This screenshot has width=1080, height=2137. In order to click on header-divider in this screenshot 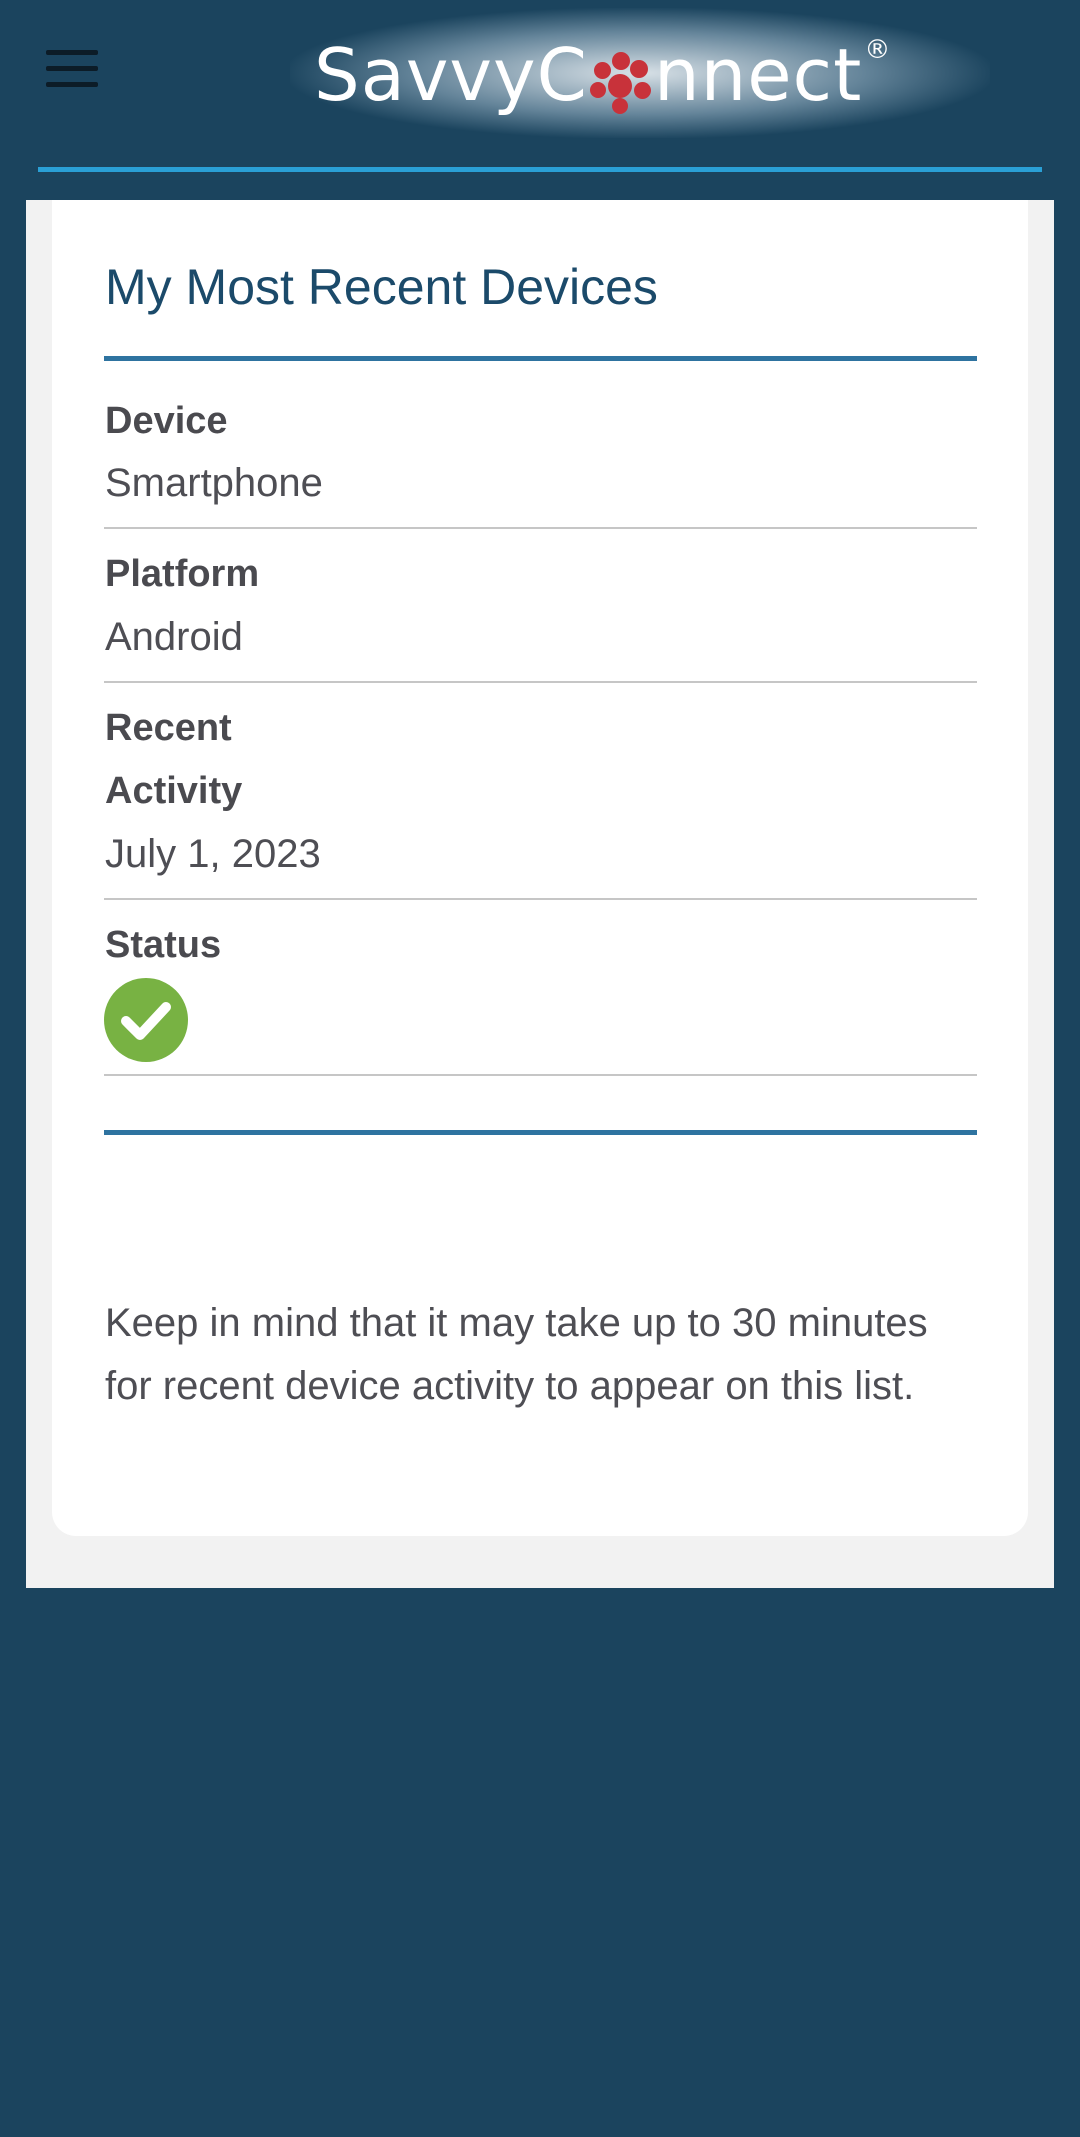, I will do `click(540, 169)`.